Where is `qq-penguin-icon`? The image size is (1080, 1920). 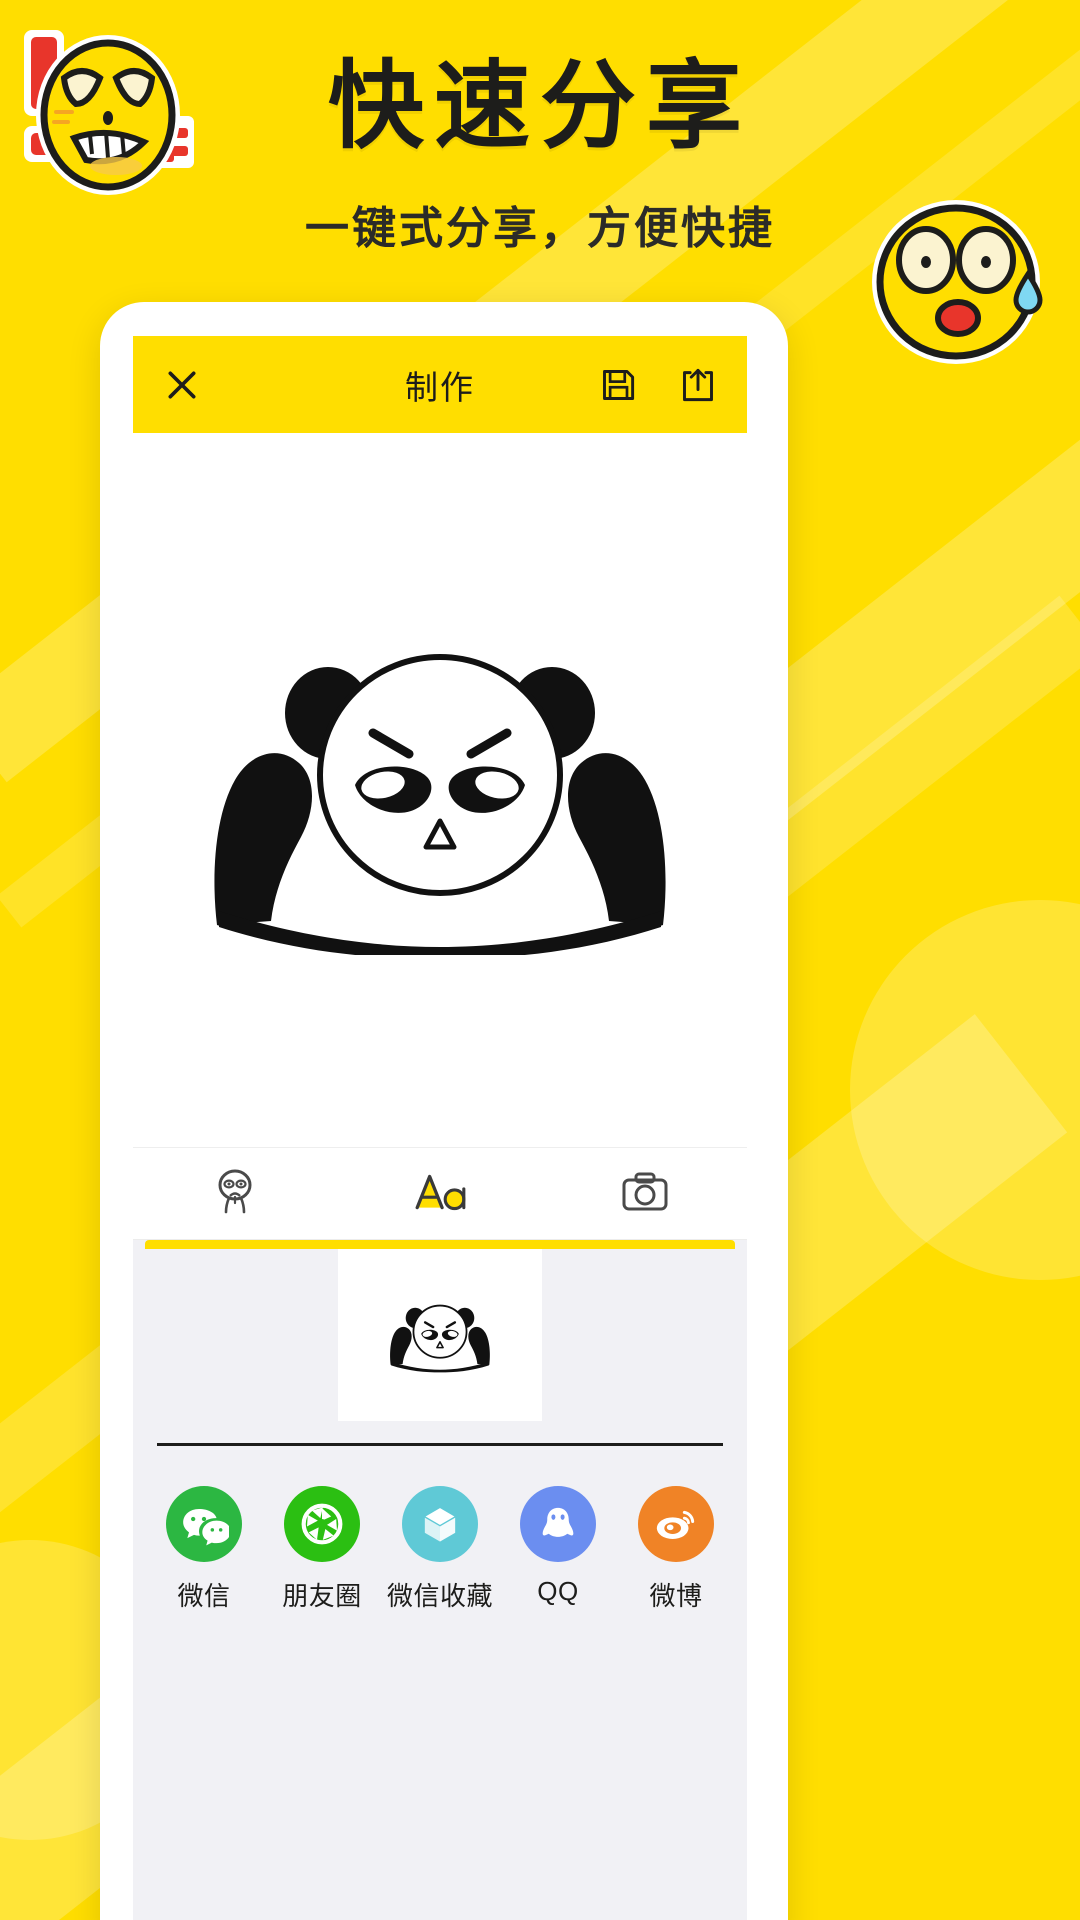
qq-penguin-icon is located at coordinates (558, 1524).